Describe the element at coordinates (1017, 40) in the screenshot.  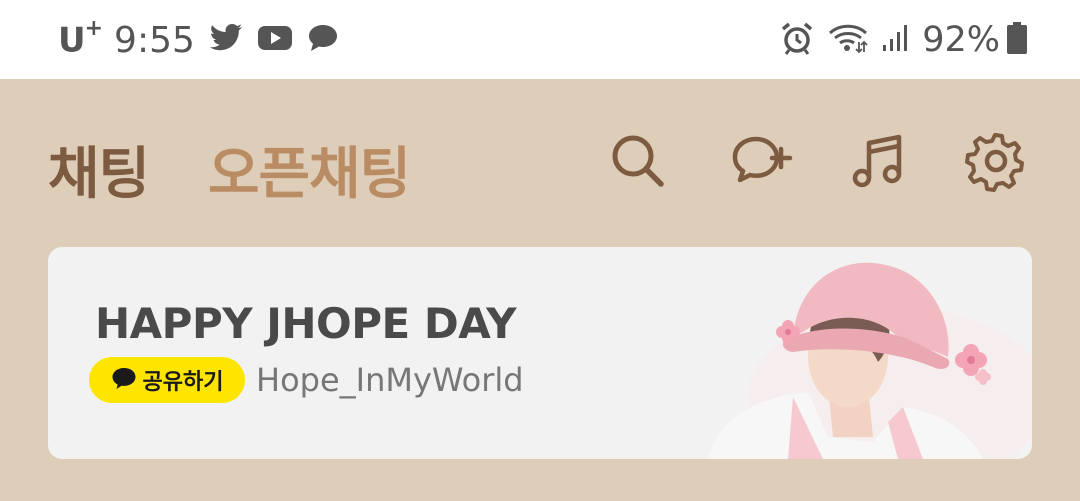
I see `battery-icon` at that location.